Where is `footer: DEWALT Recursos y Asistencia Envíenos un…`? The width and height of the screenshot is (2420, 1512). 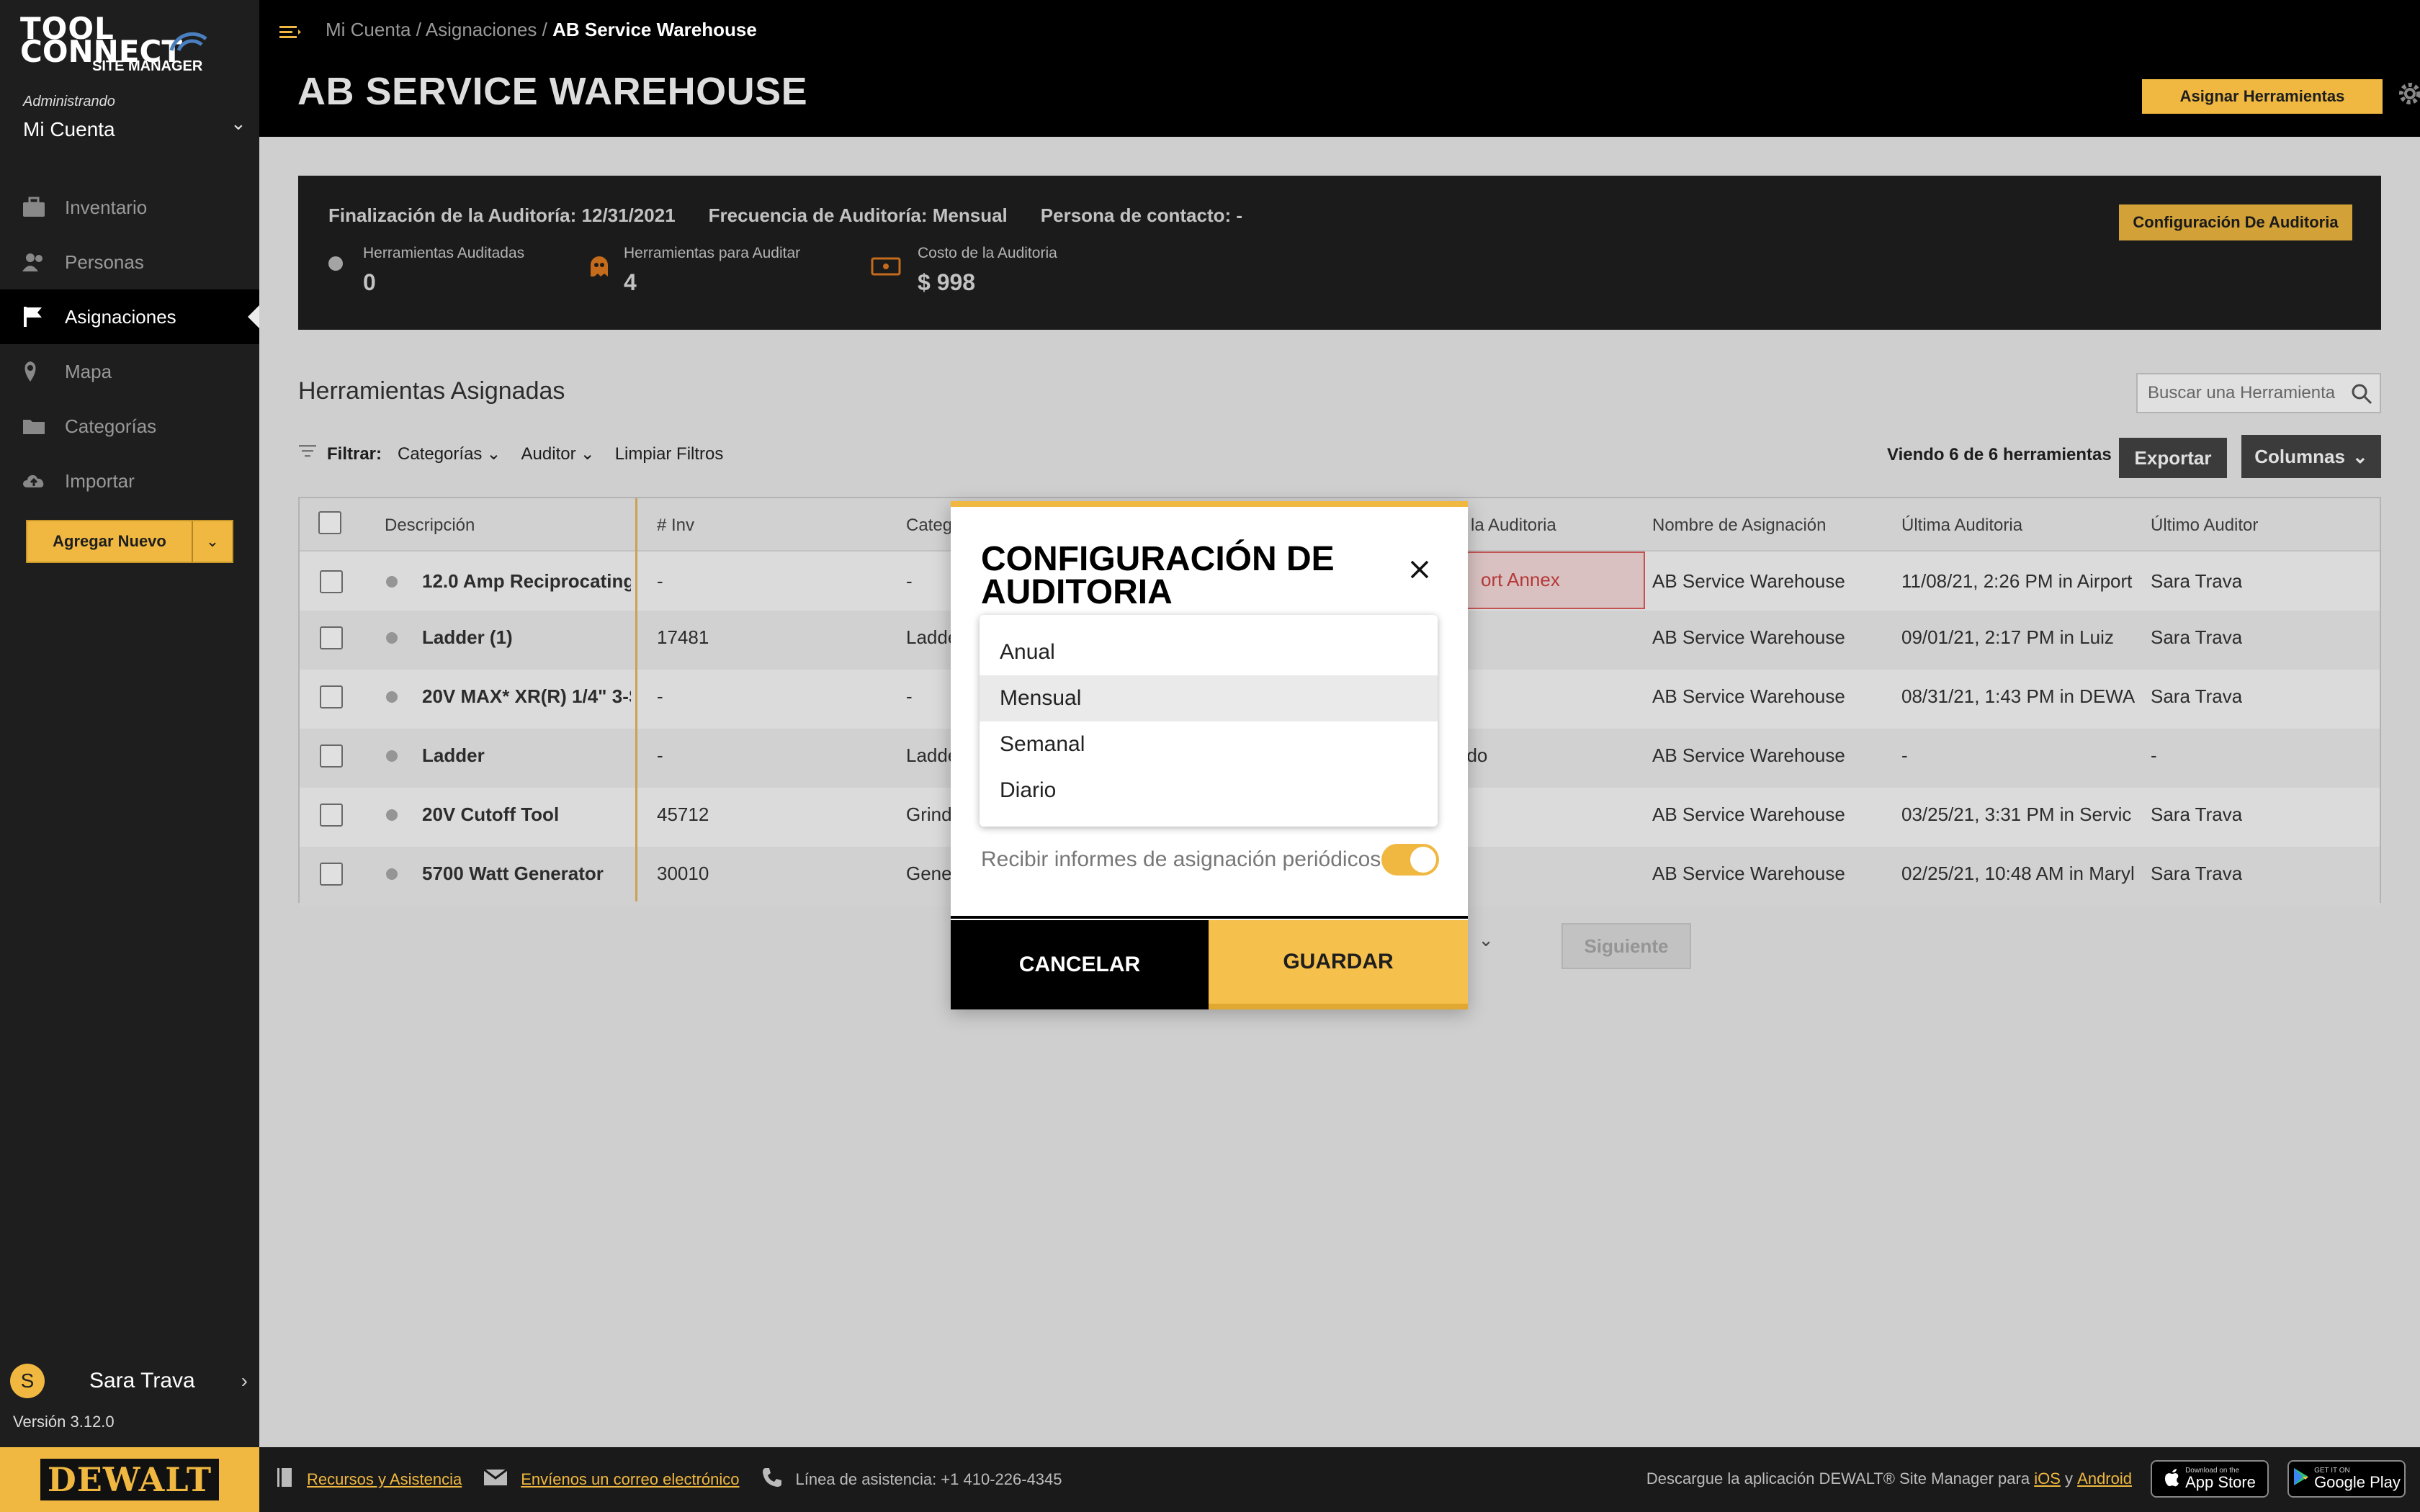 footer: DEWALT Recursos y Asistencia Envíenos un… is located at coordinates (1210, 1479).